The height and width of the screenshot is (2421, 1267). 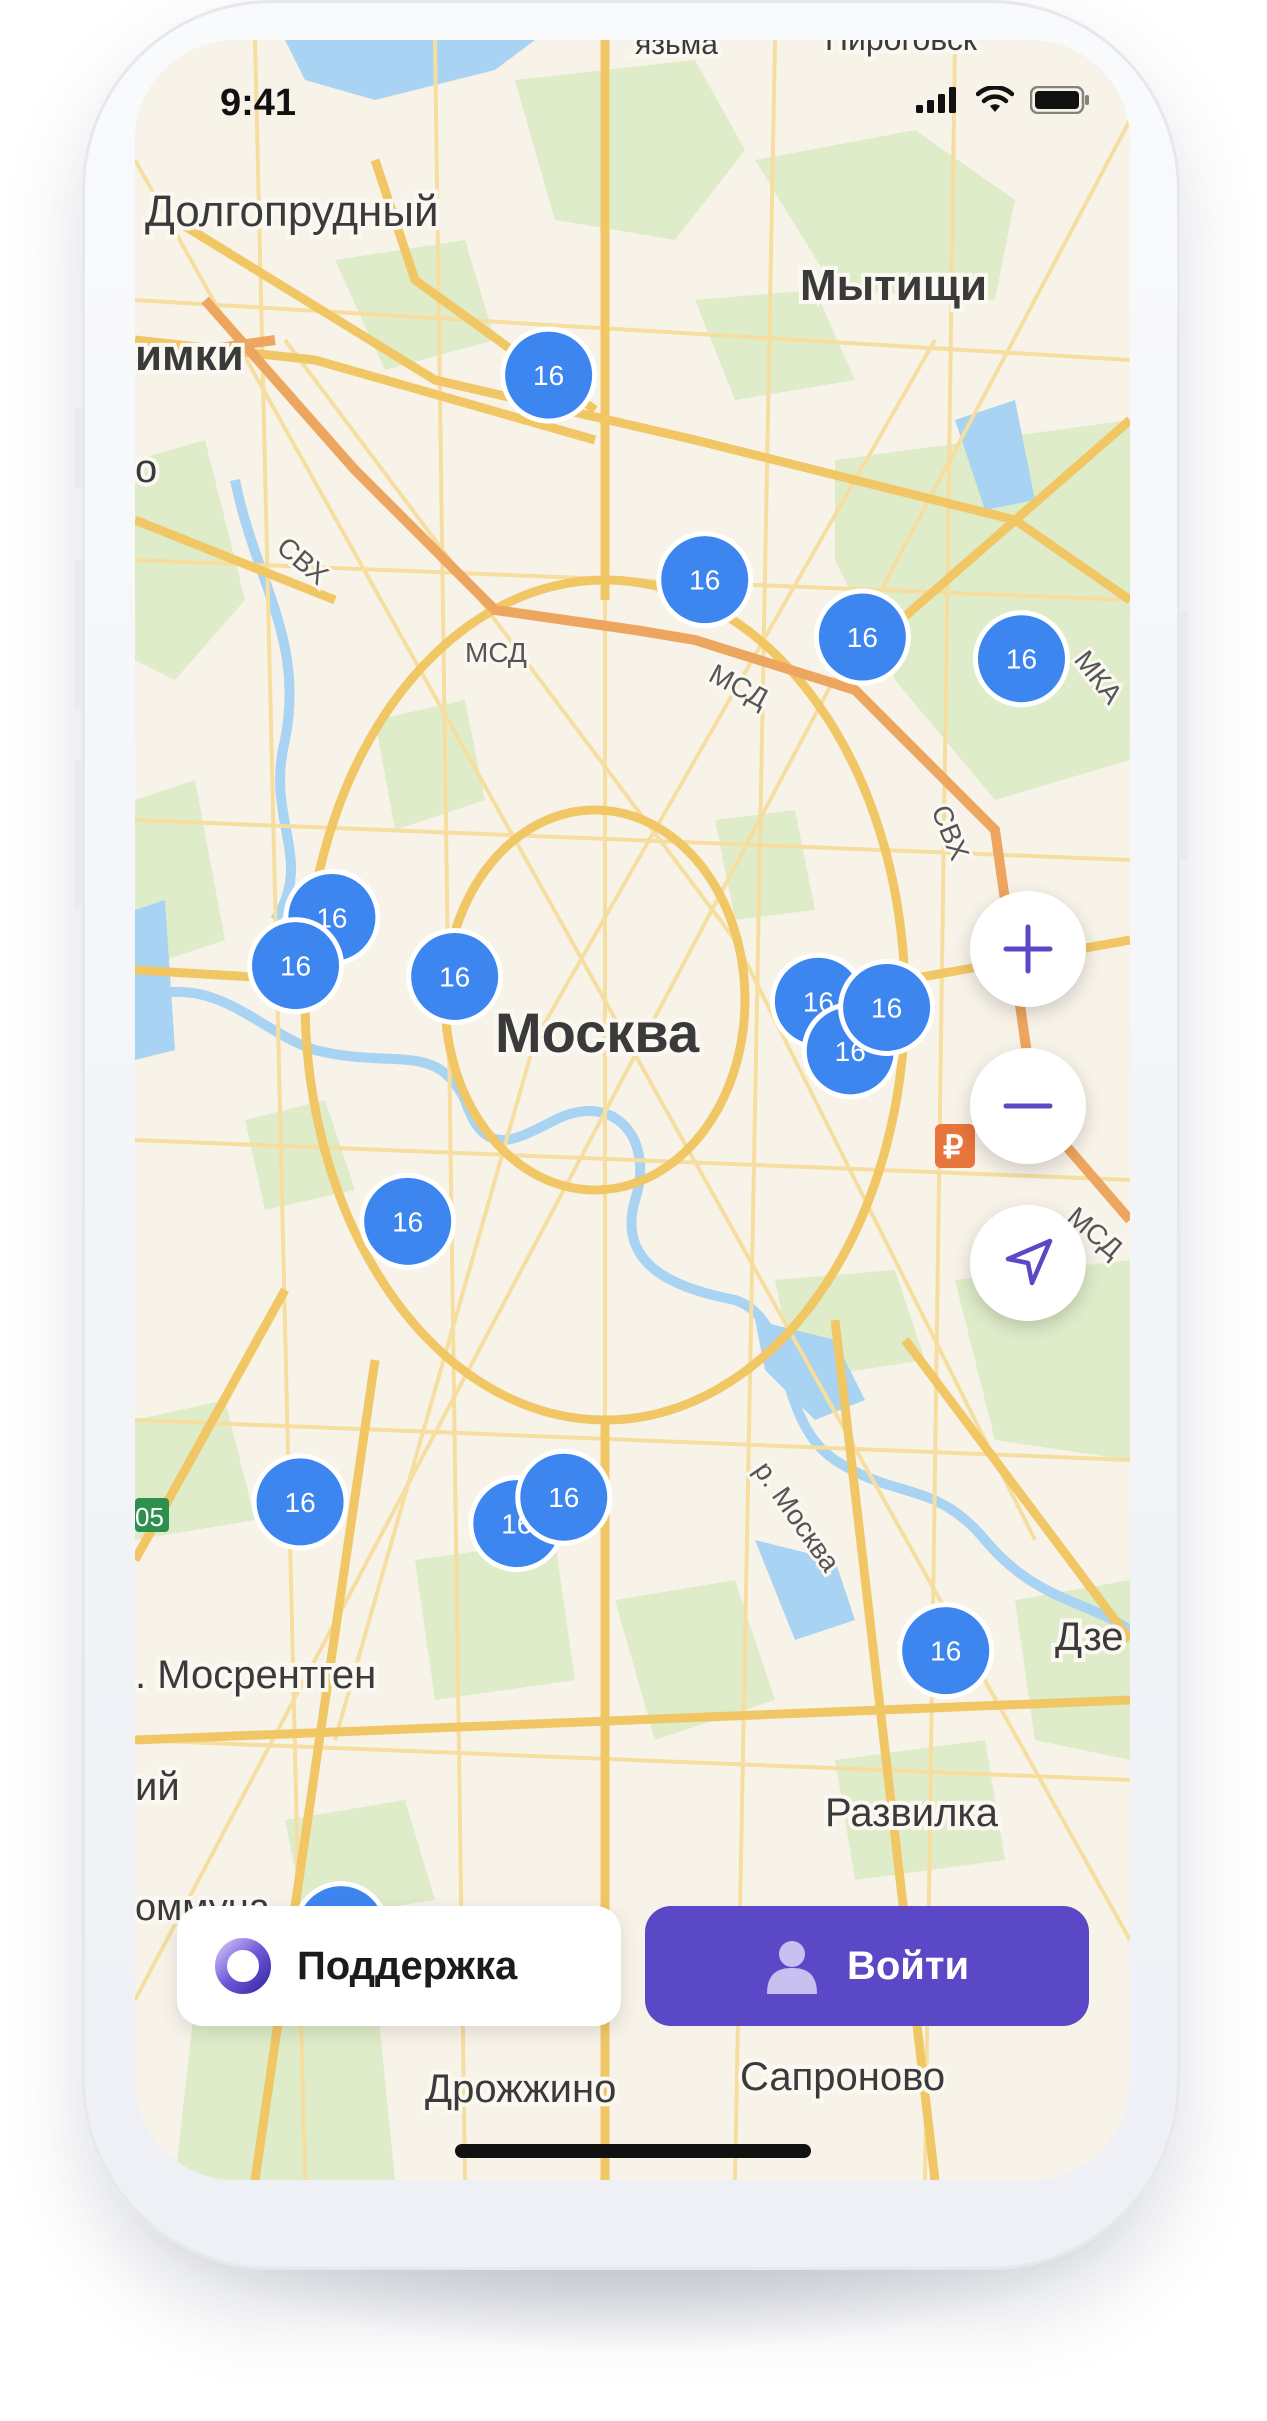 I want to click on login-button: Войти, so click(x=867, y=1966).